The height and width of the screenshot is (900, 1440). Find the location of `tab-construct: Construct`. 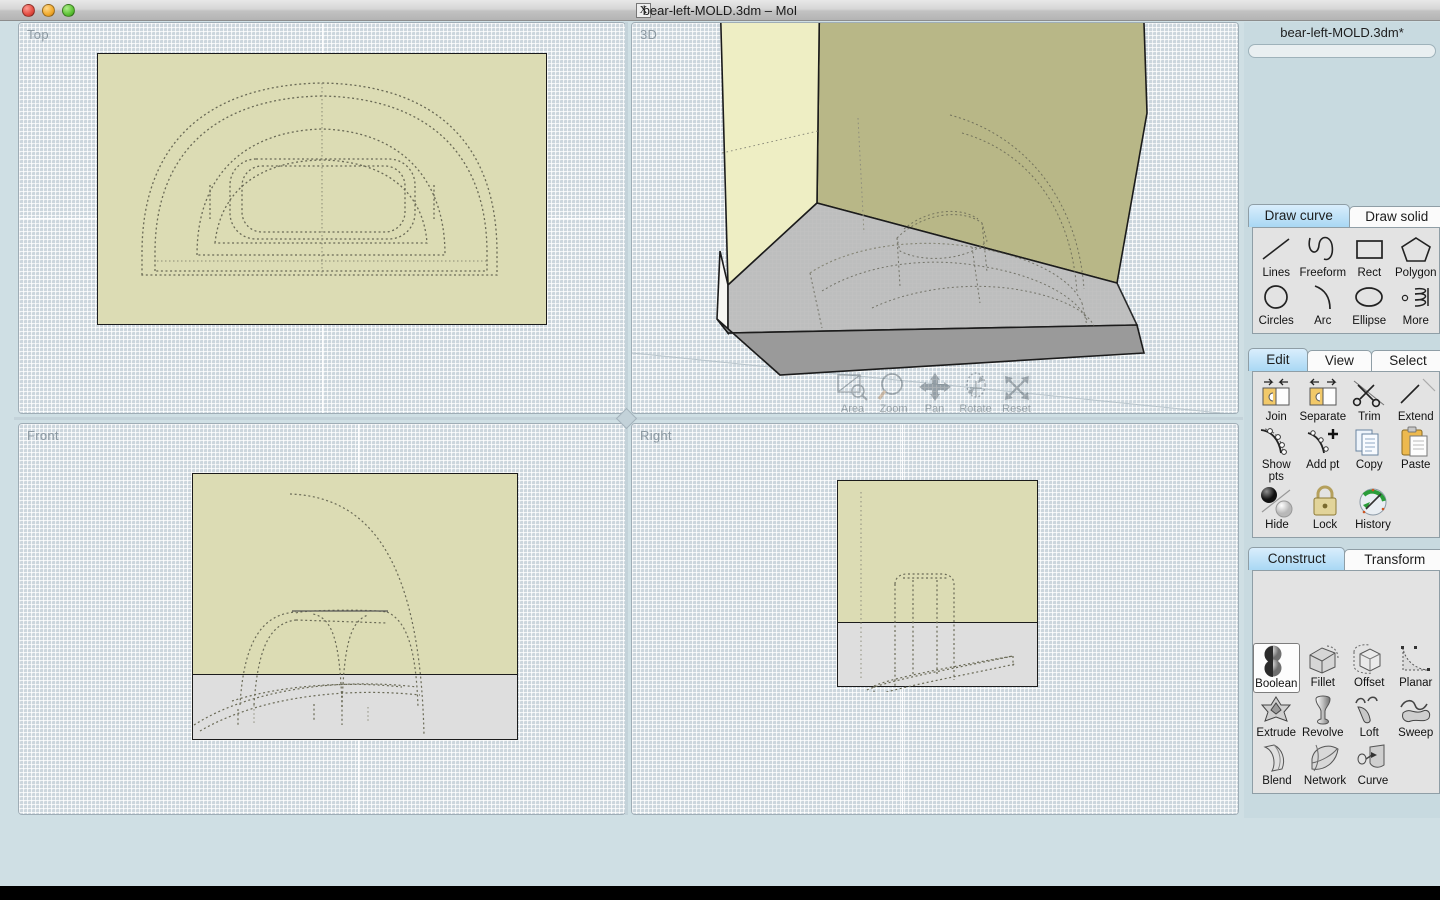

tab-construct: Construct is located at coordinates (1297, 558).